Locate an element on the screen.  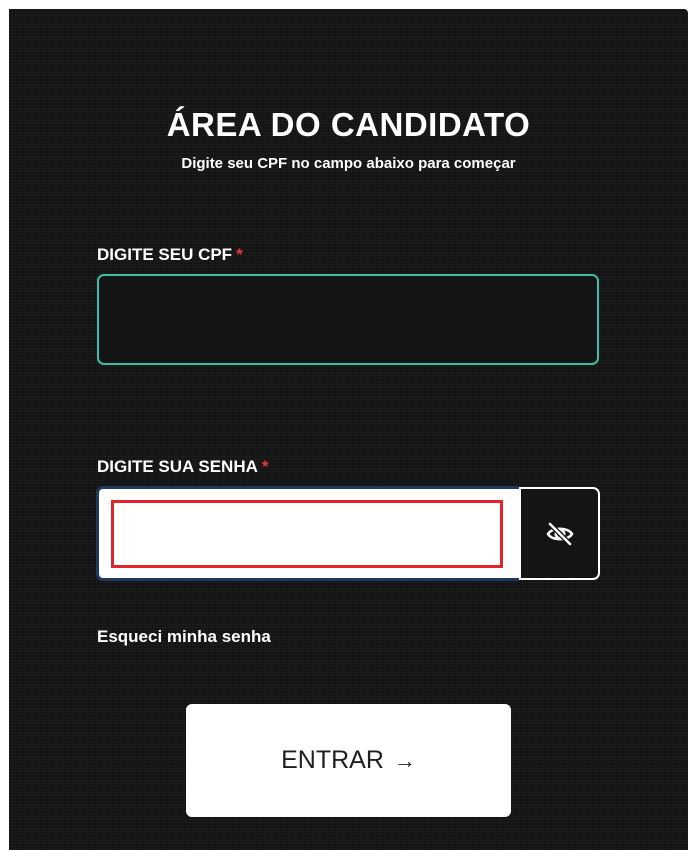
password-input is located at coordinates (307, 534).